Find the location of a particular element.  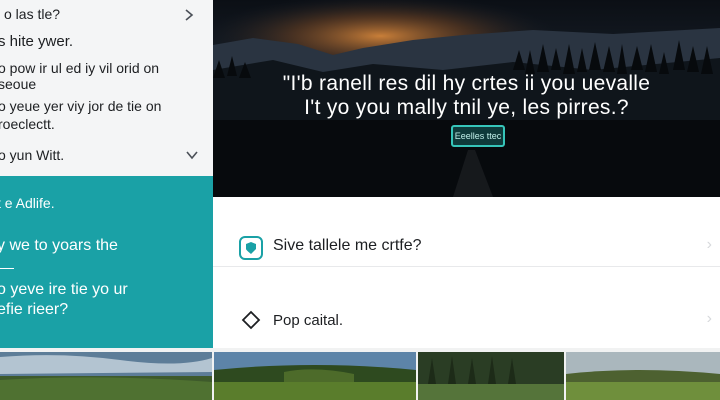

shield-badge-icon is located at coordinates (251, 248).